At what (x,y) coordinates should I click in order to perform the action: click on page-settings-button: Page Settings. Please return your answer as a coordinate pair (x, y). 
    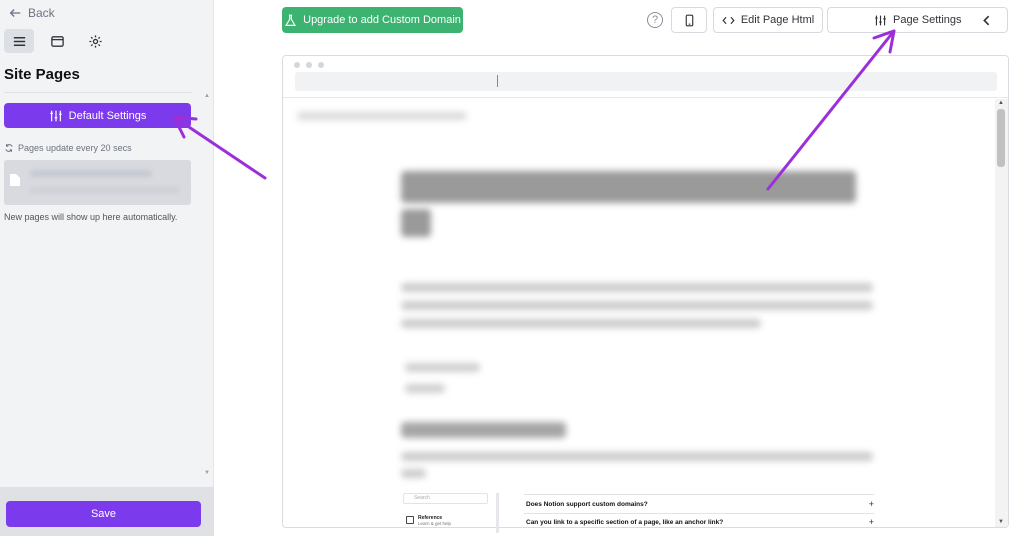
    Looking at the image, I should click on (917, 20).